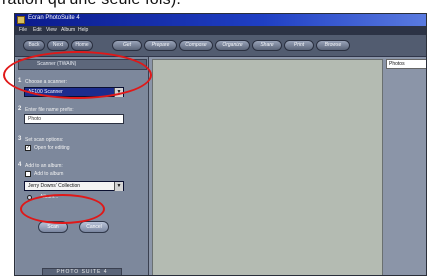  I want to click on menu-view: View, so click(51, 30).